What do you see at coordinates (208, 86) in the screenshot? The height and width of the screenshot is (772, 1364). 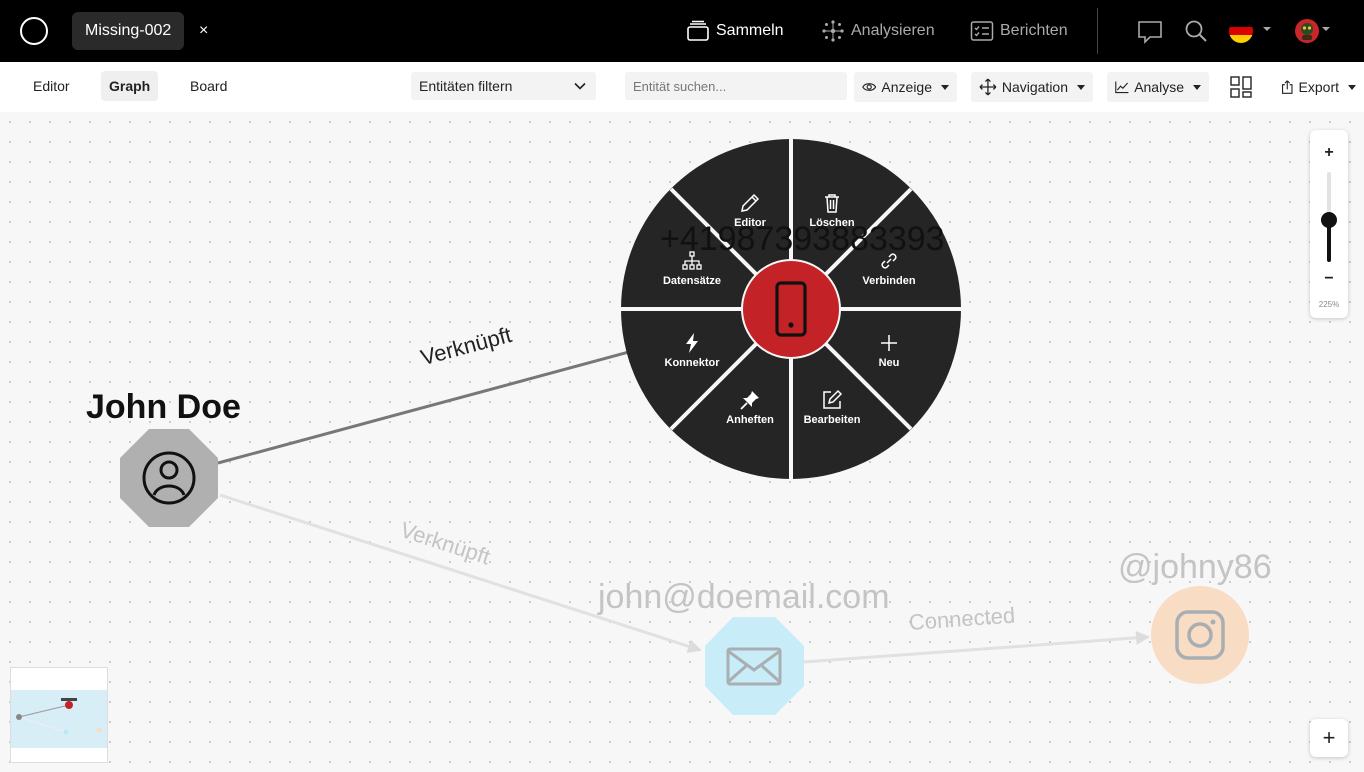 I see `tab-board: Board` at bounding box center [208, 86].